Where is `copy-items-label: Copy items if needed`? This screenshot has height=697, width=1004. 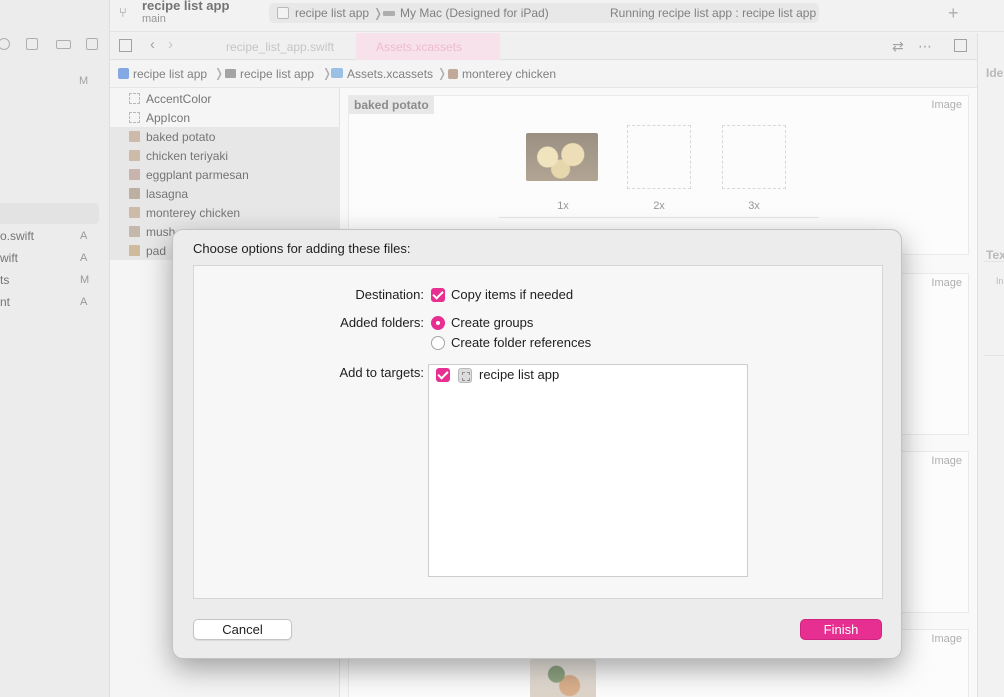 copy-items-label: Copy items if needed is located at coordinates (512, 294).